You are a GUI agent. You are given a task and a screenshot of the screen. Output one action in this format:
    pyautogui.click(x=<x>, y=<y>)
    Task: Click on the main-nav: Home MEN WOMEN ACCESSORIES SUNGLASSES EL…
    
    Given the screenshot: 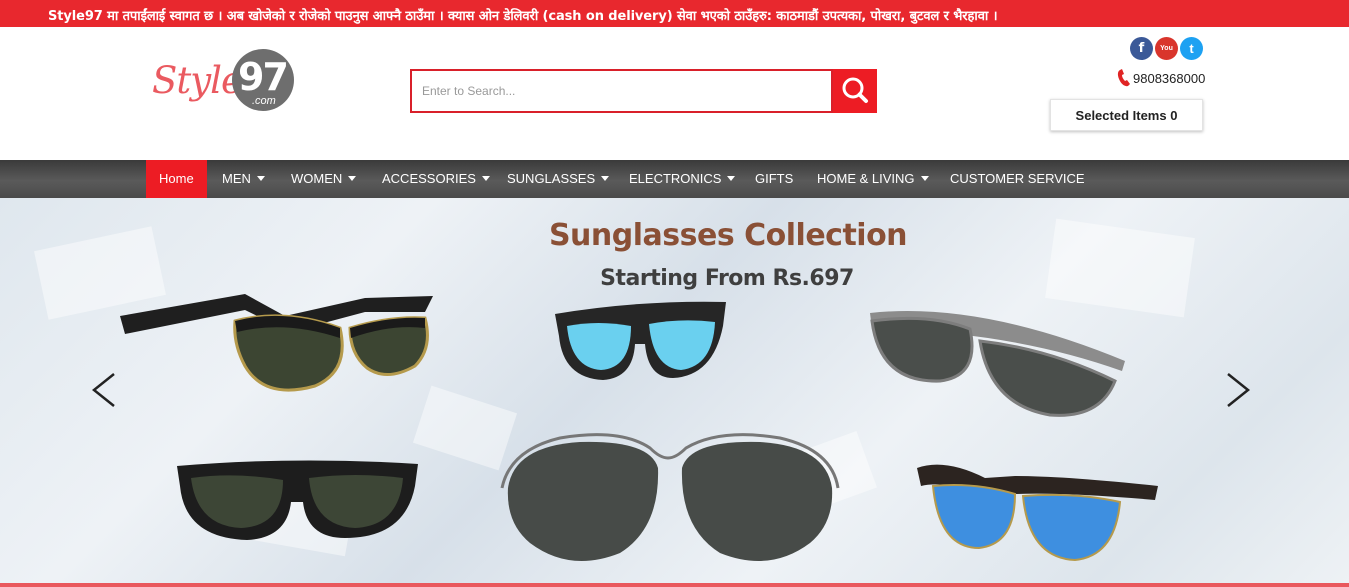 What is the action you would take?
    pyautogui.click(x=674, y=179)
    